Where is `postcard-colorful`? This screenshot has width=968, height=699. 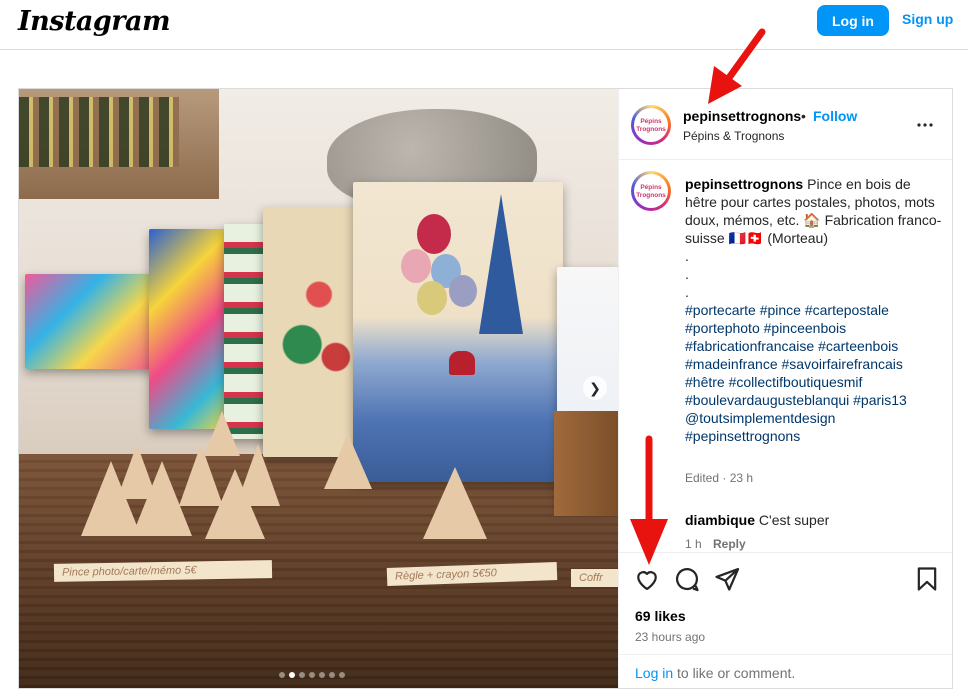 postcard-colorful is located at coordinates (189, 329).